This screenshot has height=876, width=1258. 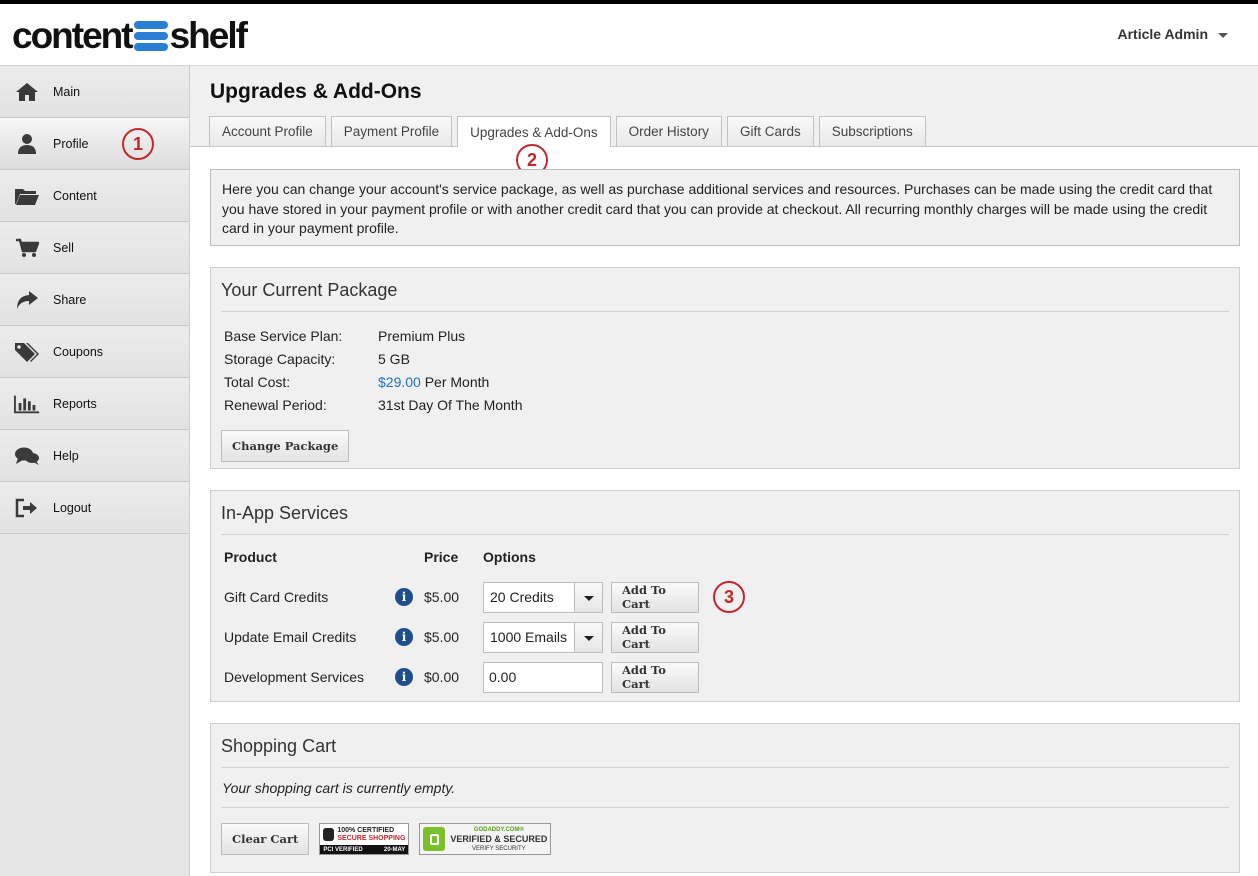 I want to click on lock-icon, so click(x=329, y=834).